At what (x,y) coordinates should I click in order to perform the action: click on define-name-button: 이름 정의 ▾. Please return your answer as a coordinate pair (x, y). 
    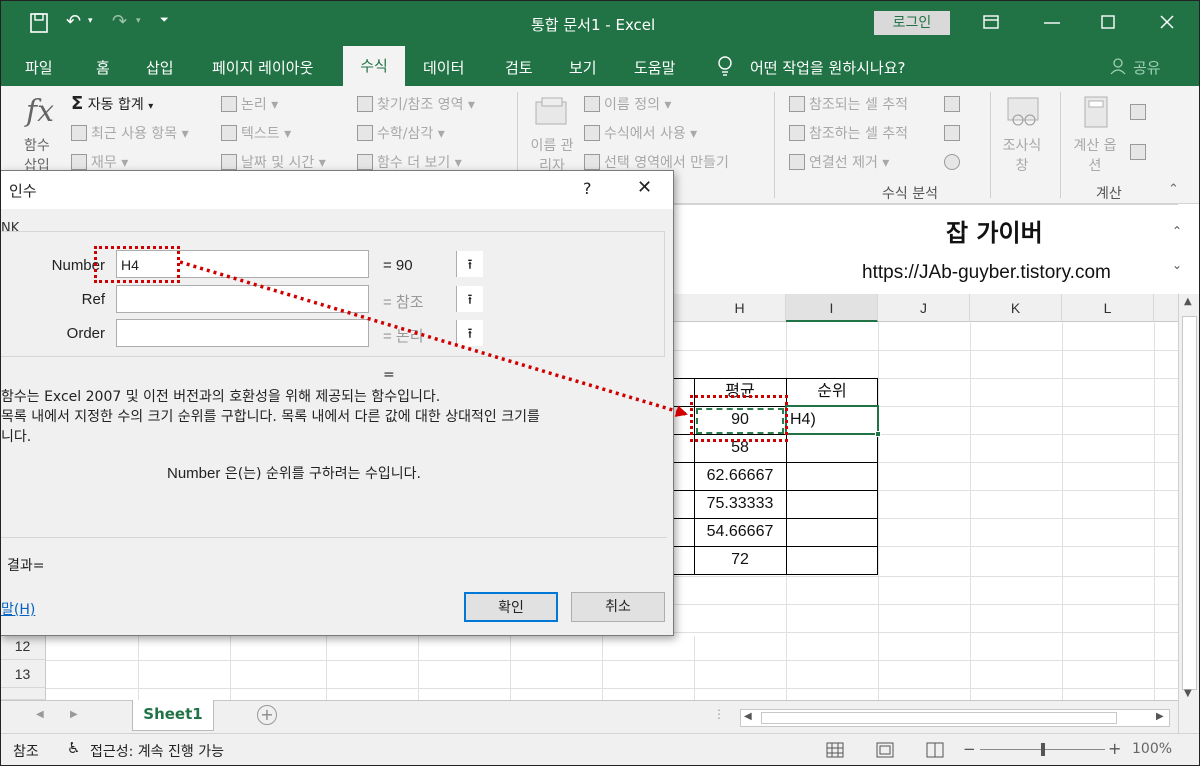
    Looking at the image, I should click on (627, 104).